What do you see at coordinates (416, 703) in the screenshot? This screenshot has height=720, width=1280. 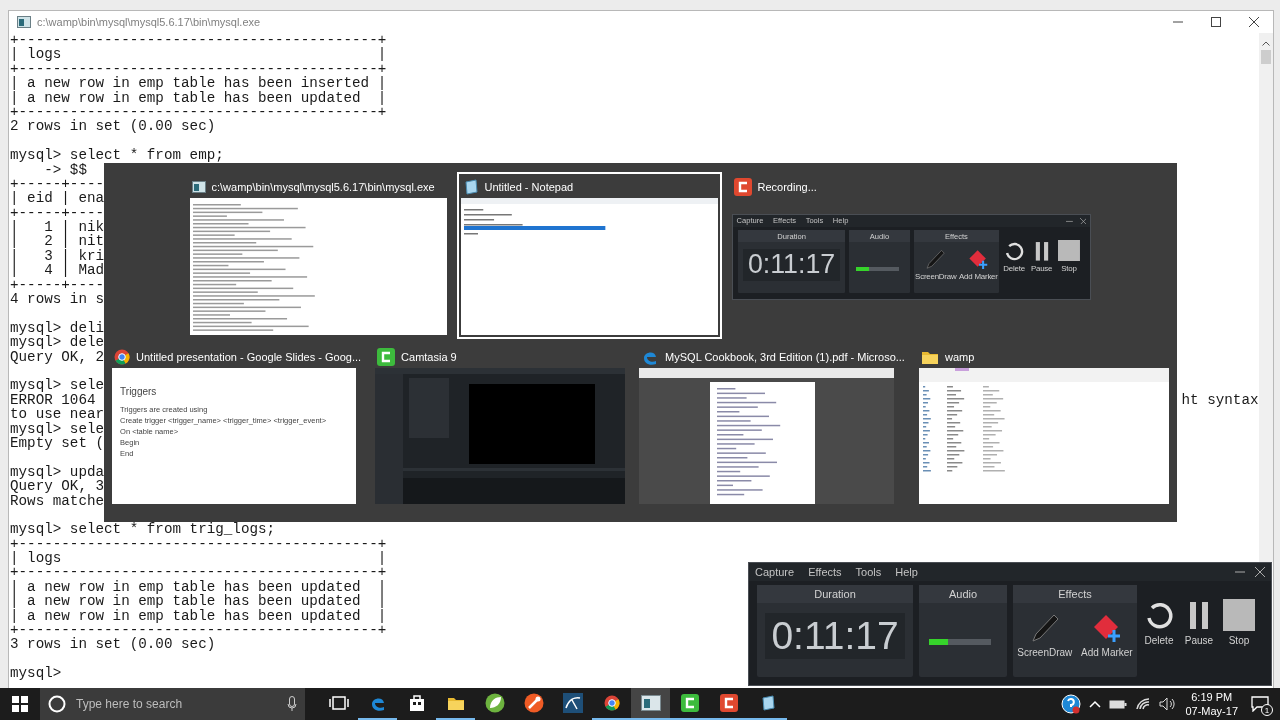 I see `shopping-bag-icon` at bounding box center [416, 703].